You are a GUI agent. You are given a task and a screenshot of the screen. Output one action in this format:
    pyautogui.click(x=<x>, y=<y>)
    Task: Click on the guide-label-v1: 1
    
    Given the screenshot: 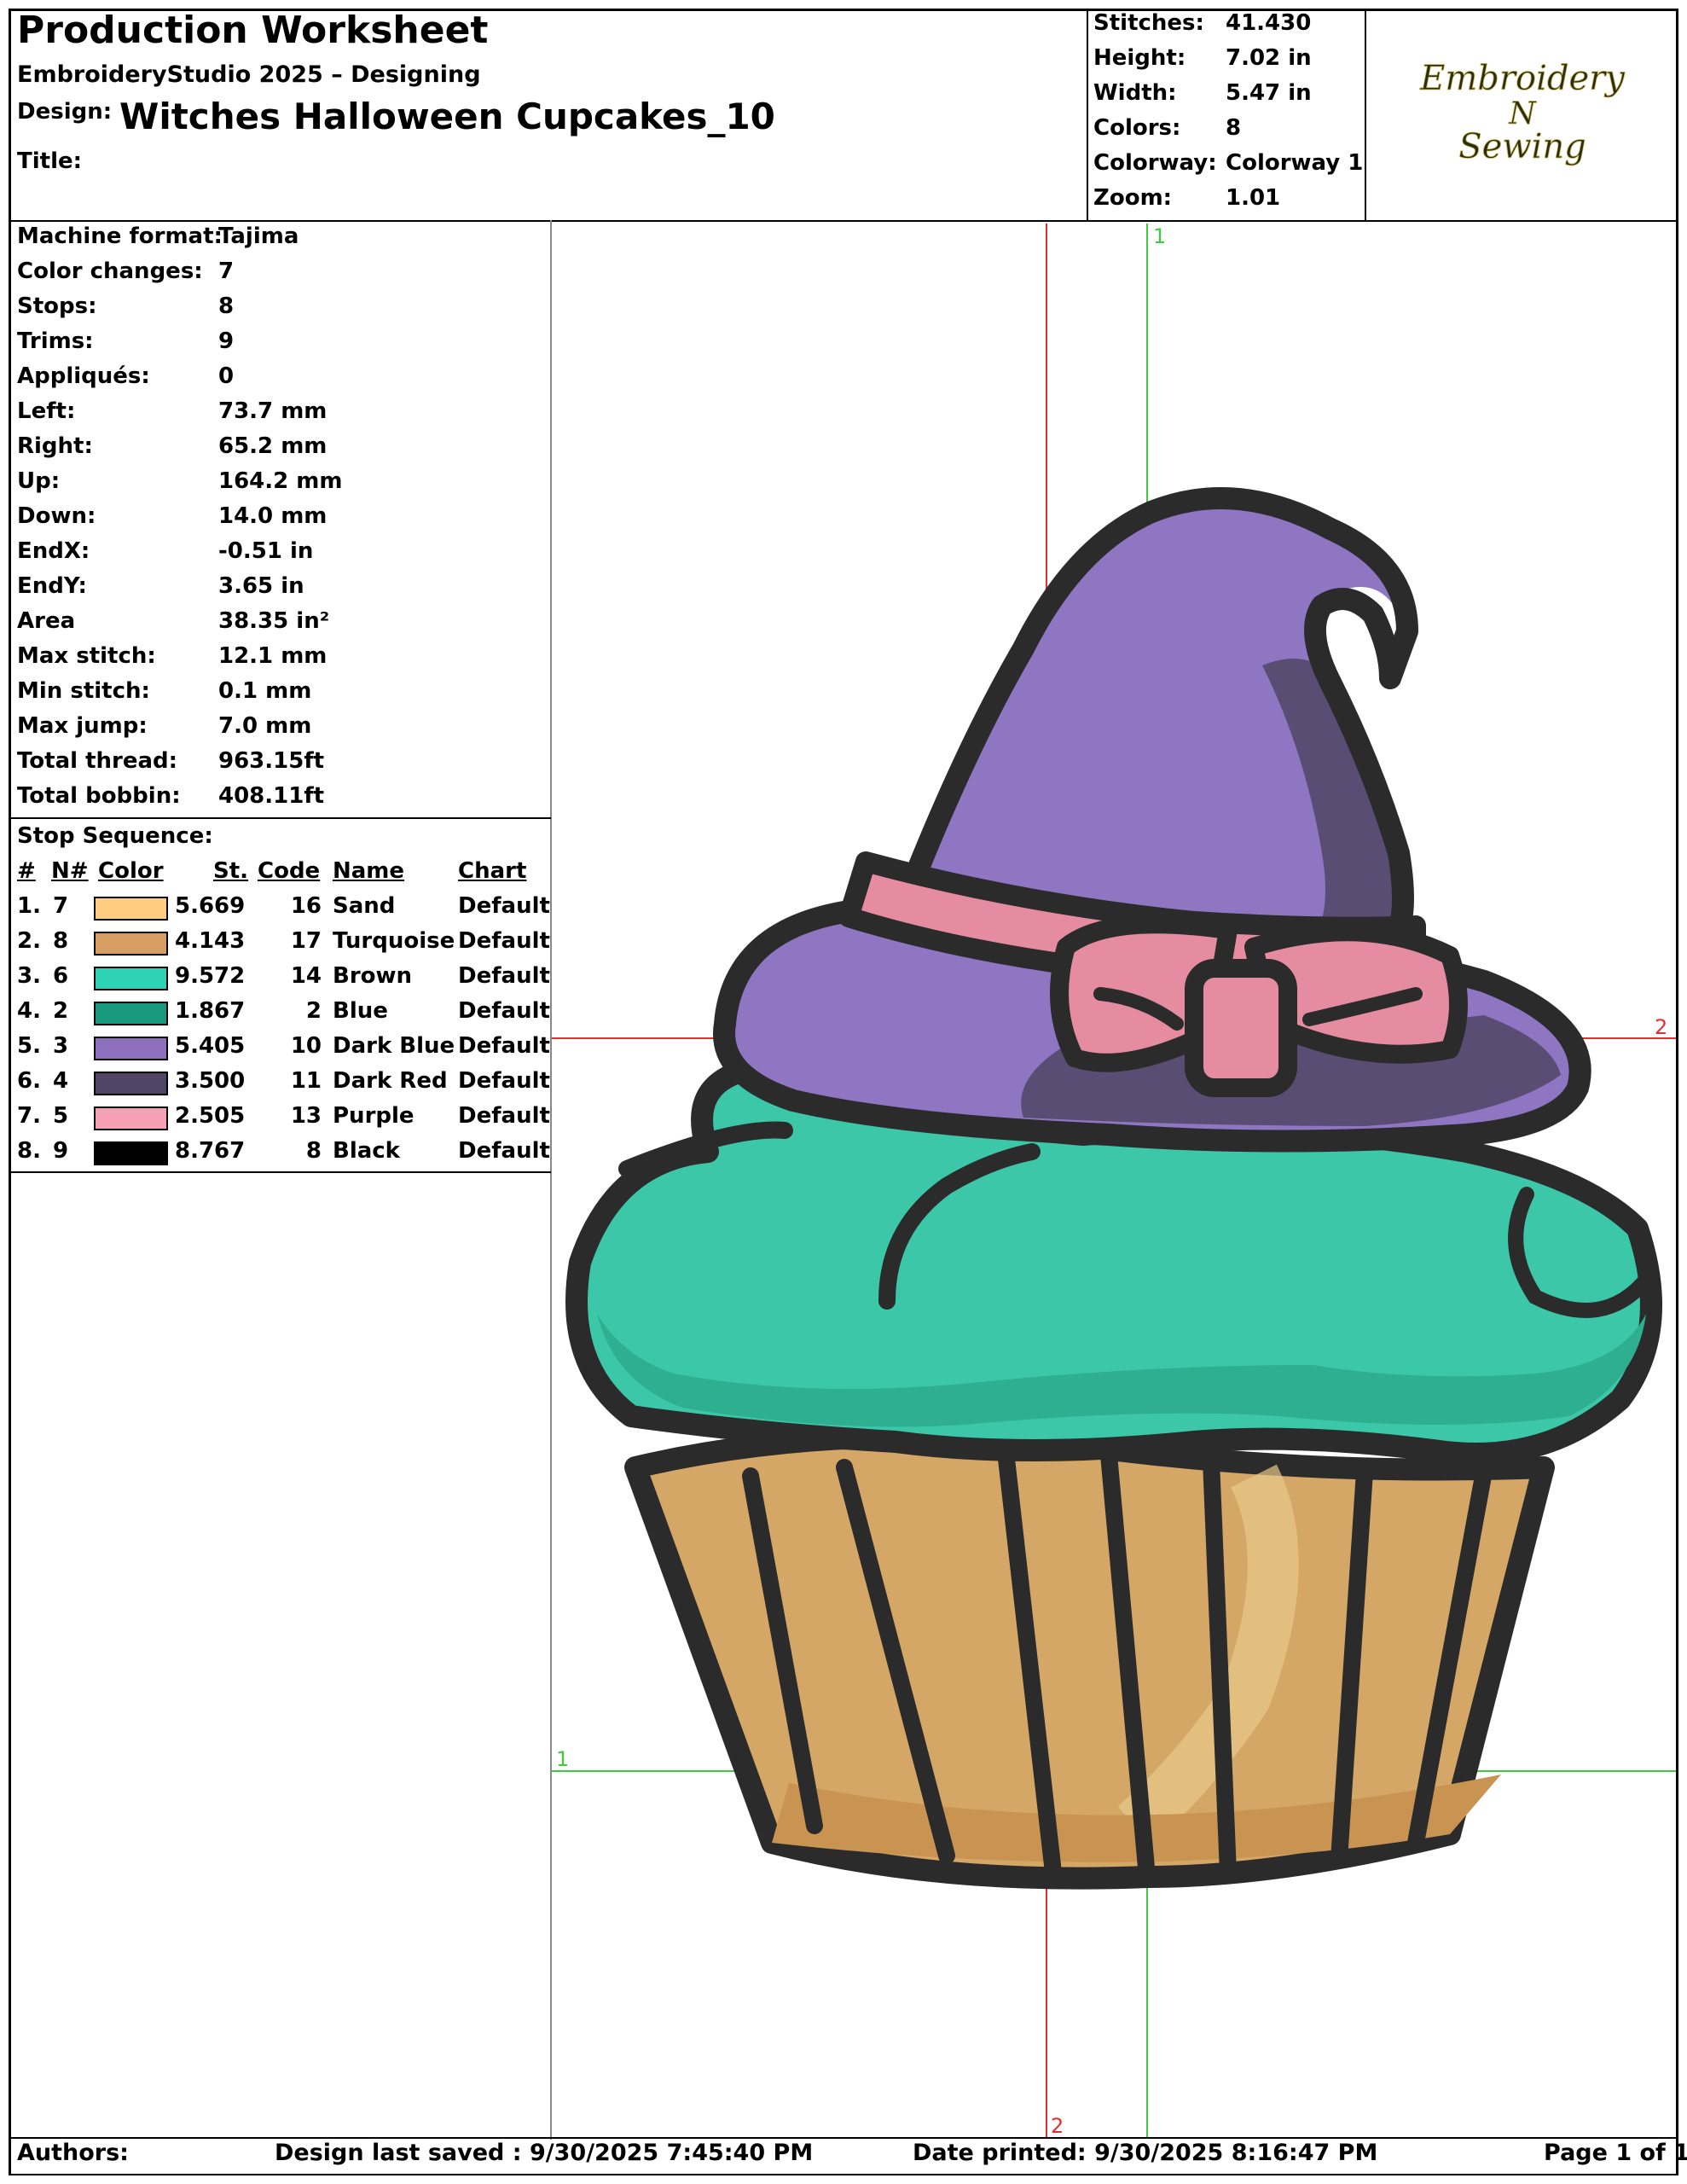 What is the action you would take?
    pyautogui.click(x=1159, y=236)
    